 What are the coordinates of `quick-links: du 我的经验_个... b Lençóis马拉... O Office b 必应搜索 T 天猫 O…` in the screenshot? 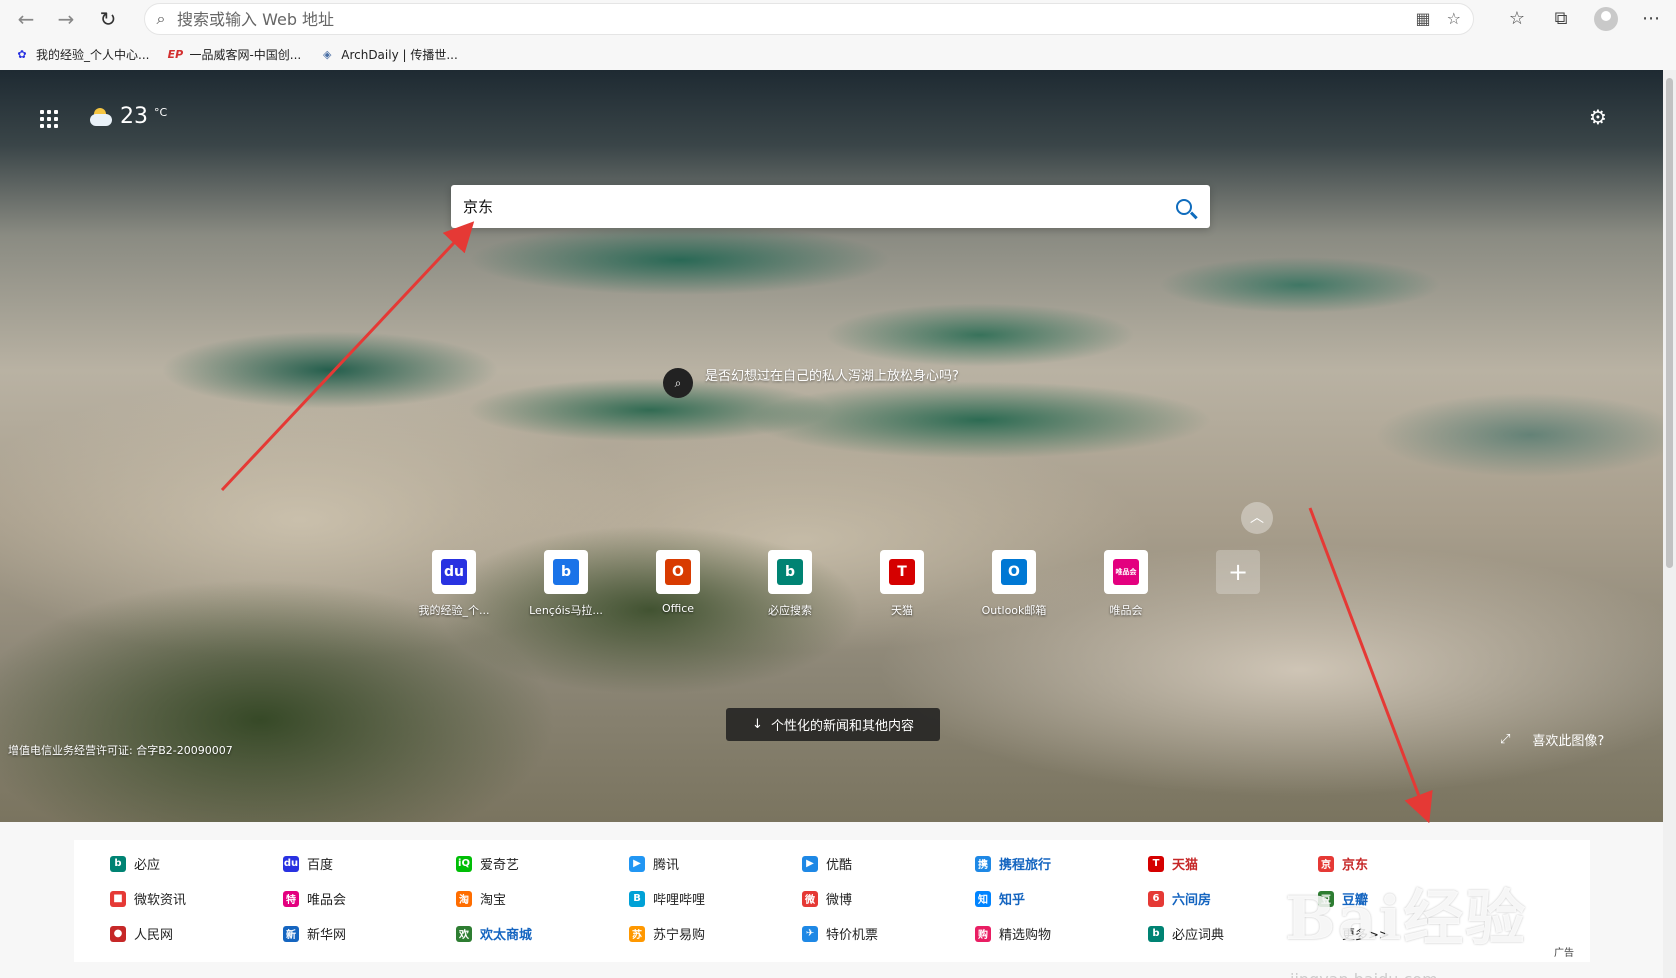 It's located at (846, 584).